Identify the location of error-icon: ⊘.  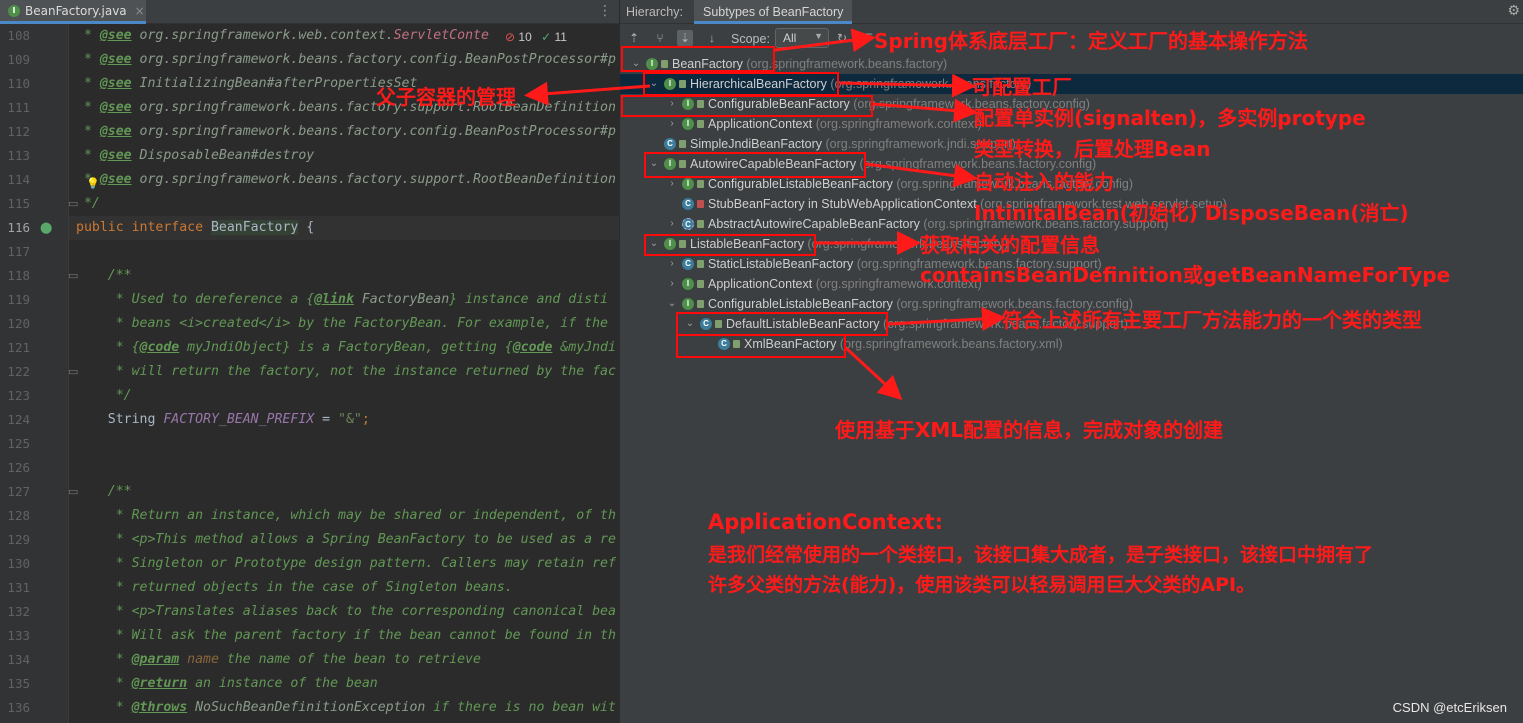
(510, 37).